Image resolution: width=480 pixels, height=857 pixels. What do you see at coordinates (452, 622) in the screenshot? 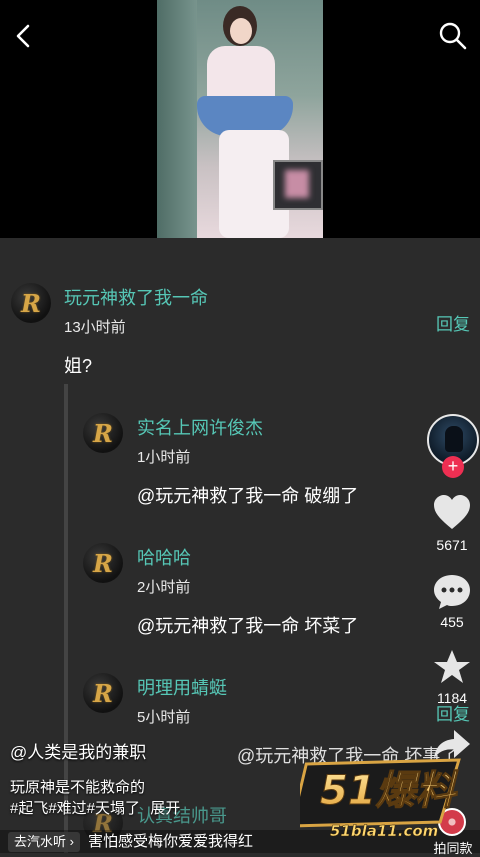
I see `comment-count: 455` at bounding box center [452, 622].